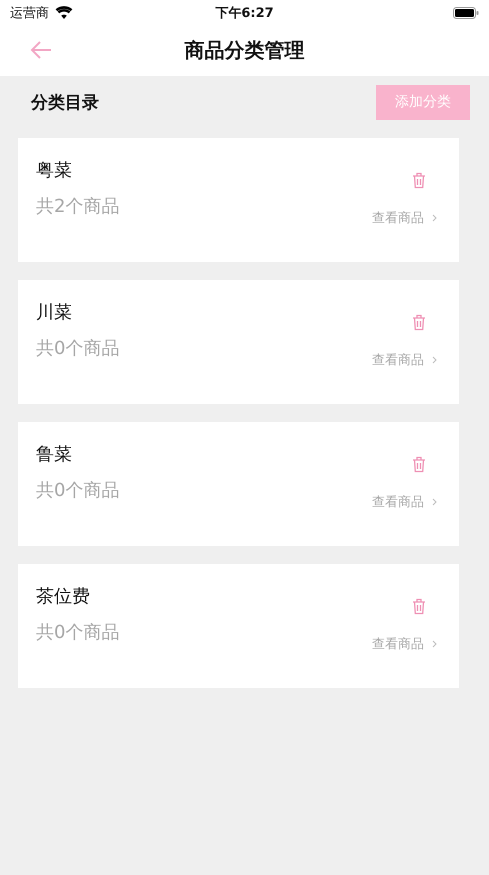 The width and height of the screenshot is (489, 875). Describe the element at coordinates (54, 312) in the screenshot. I see `category-name: 川菜` at that location.